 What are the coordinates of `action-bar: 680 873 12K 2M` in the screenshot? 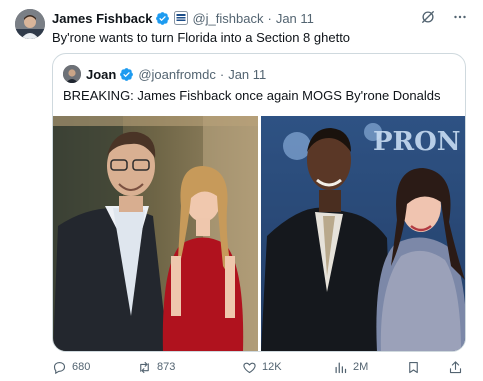 It's located at (259, 367).